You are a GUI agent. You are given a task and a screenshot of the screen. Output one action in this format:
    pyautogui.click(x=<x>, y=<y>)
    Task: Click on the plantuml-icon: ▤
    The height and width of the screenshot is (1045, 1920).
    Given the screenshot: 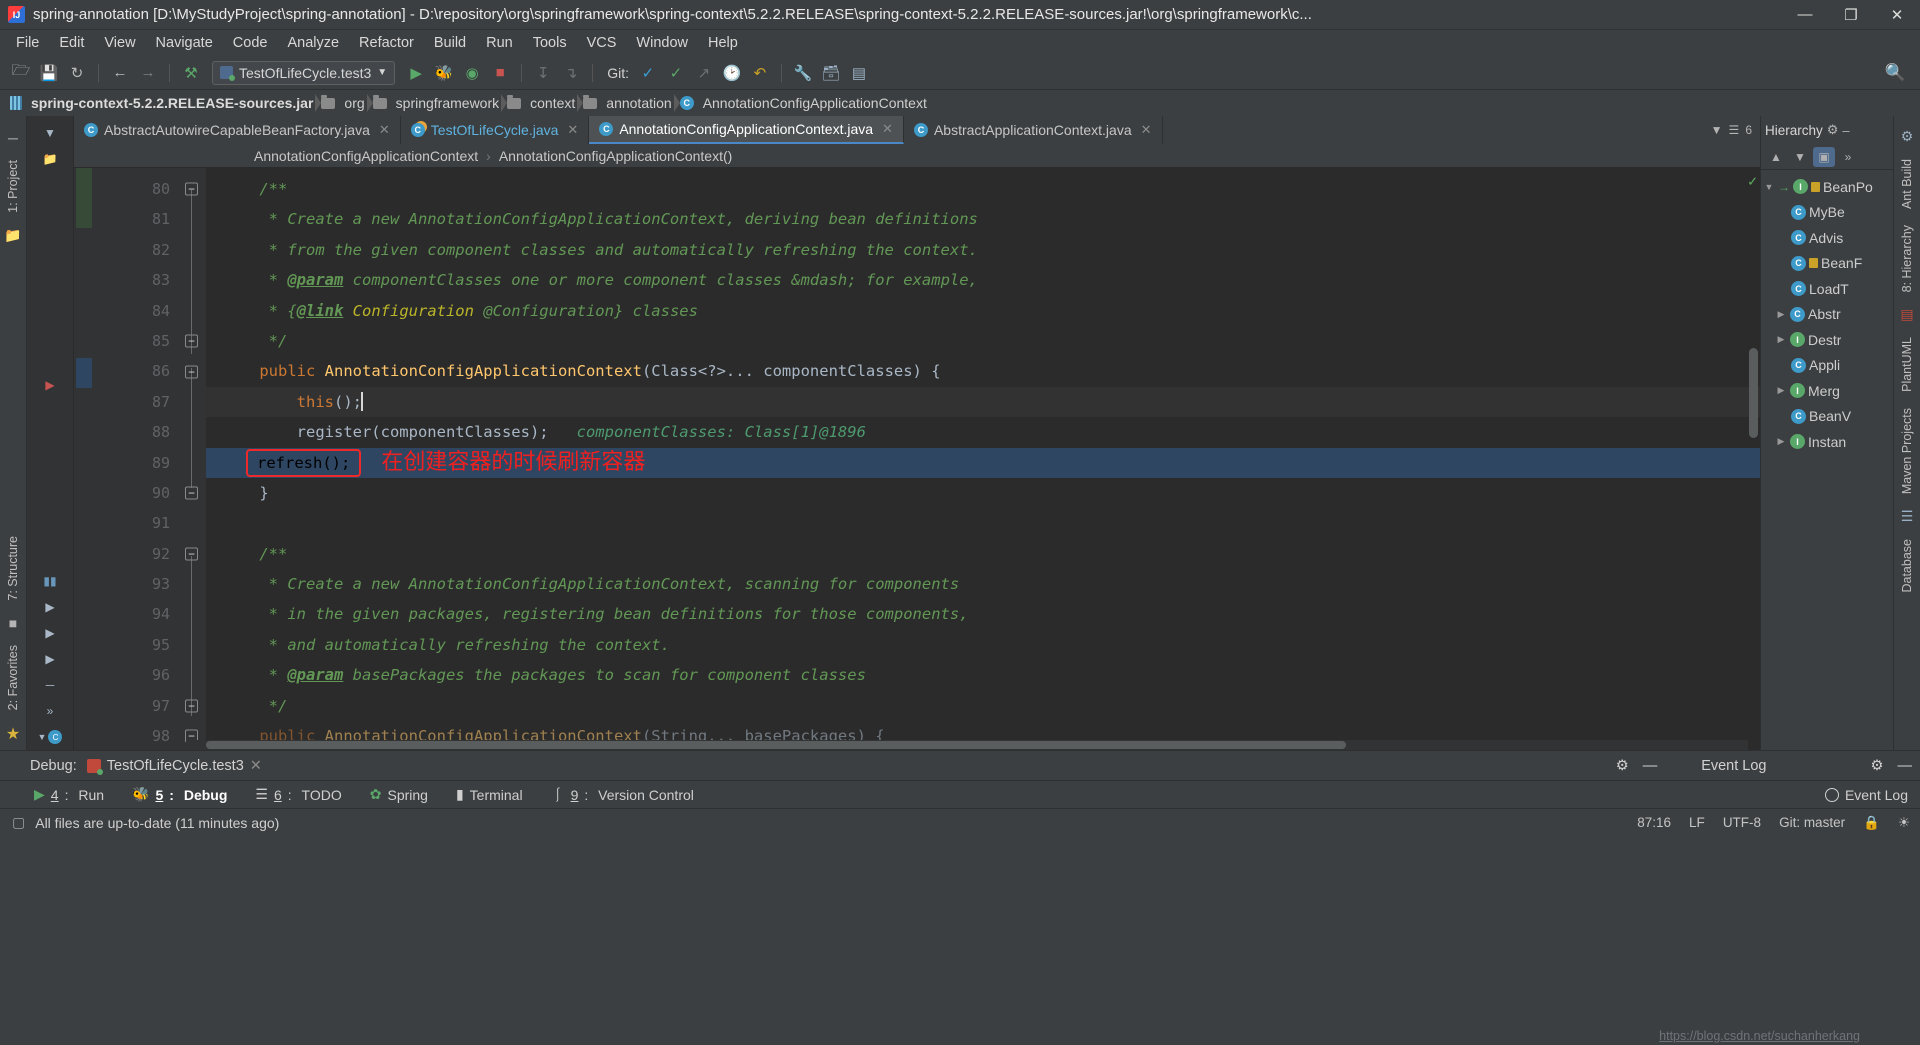 What is the action you would take?
    pyautogui.click(x=1906, y=314)
    